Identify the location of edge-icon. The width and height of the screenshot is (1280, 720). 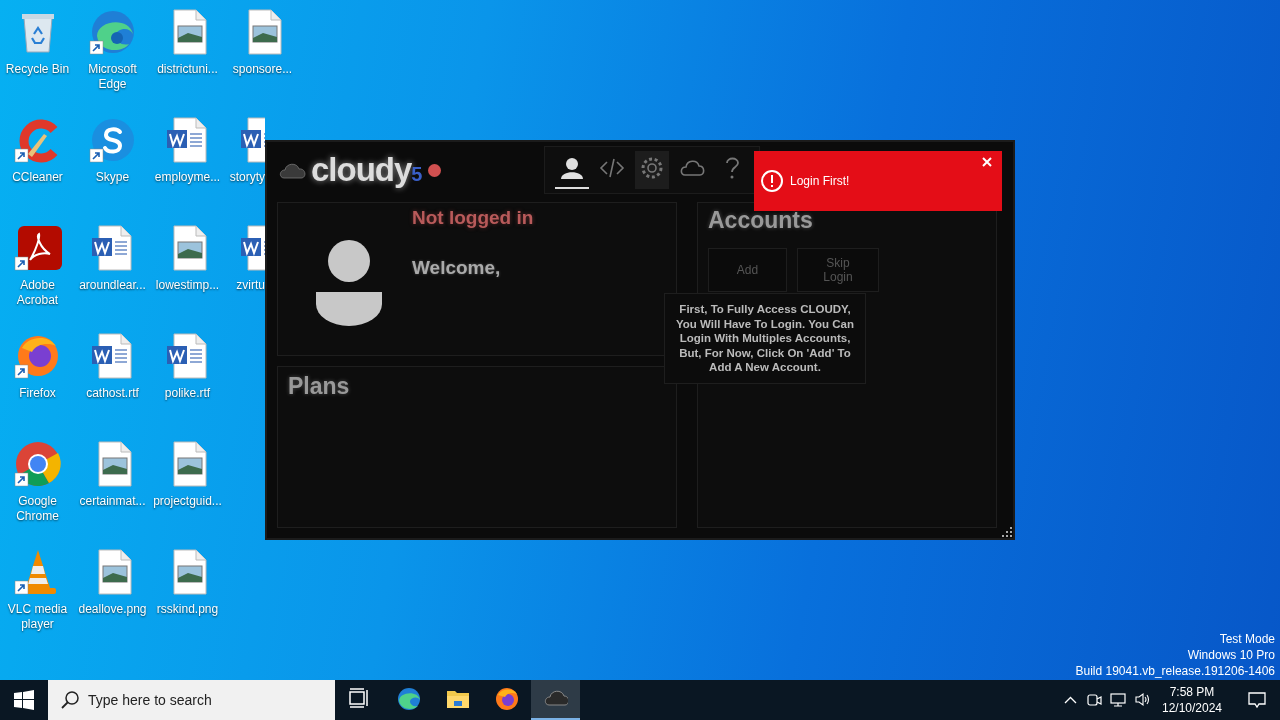
(408, 699).